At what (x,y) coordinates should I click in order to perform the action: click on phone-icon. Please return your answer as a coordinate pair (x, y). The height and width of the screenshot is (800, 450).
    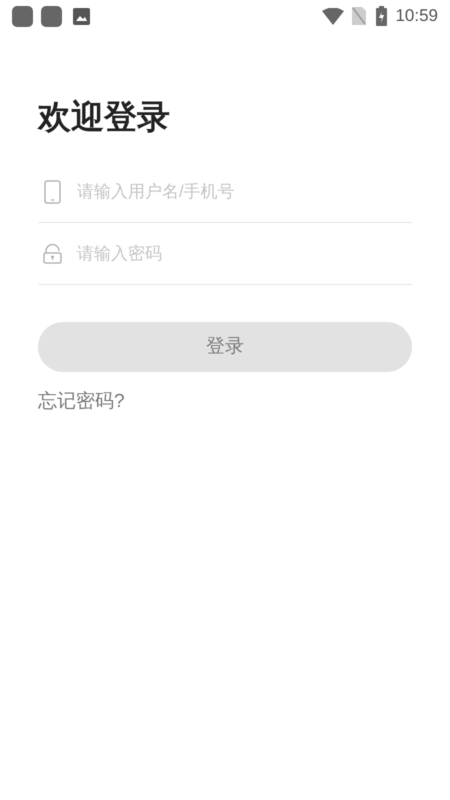
    Looking at the image, I should click on (52, 192).